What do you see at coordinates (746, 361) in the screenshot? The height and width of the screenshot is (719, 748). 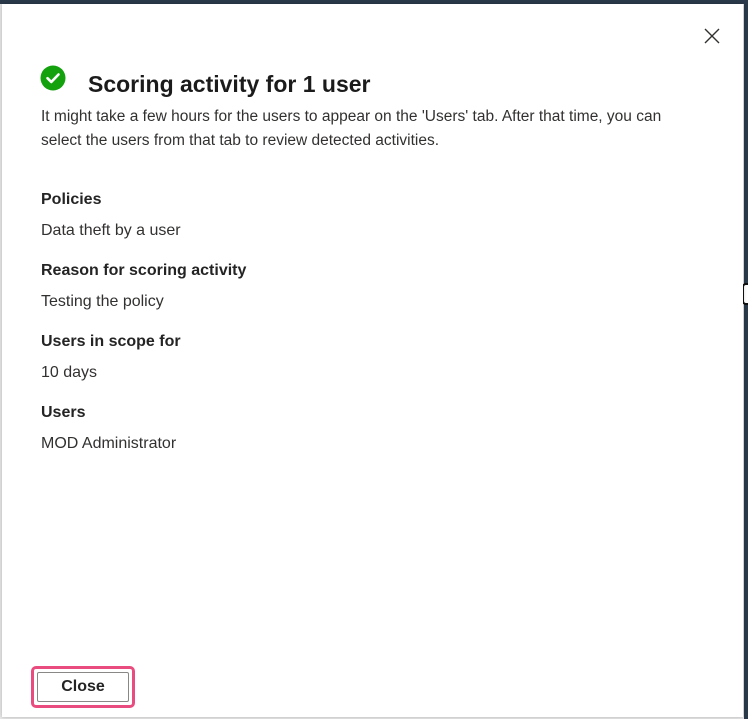 I see `window-right-edge` at bounding box center [746, 361].